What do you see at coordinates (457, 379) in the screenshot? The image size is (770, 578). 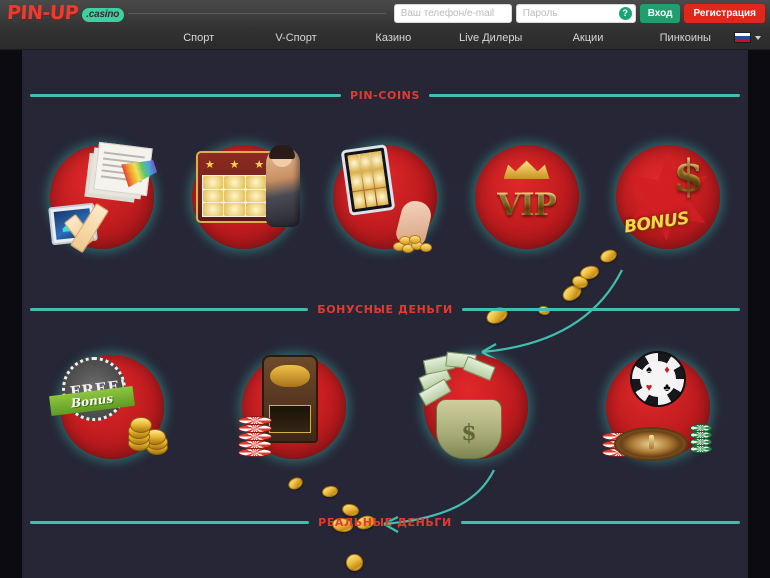 I see `banknotes-icon` at bounding box center [457, 379].